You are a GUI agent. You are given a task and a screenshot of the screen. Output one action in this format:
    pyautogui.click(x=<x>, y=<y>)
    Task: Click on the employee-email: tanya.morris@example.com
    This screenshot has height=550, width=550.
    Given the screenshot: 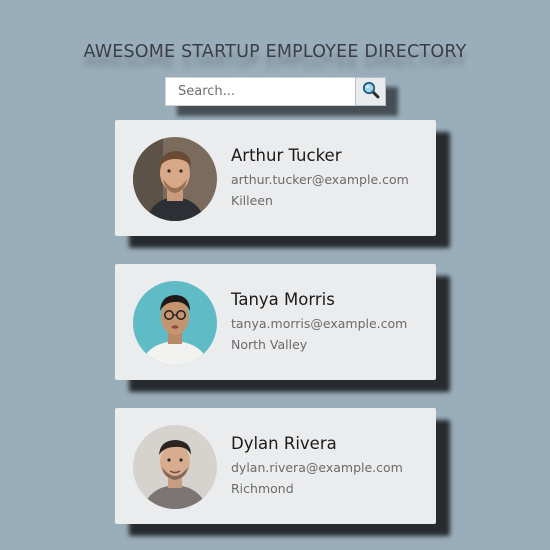 What is the action you would take?
    pyautogui.click(x=319, y=323)
    